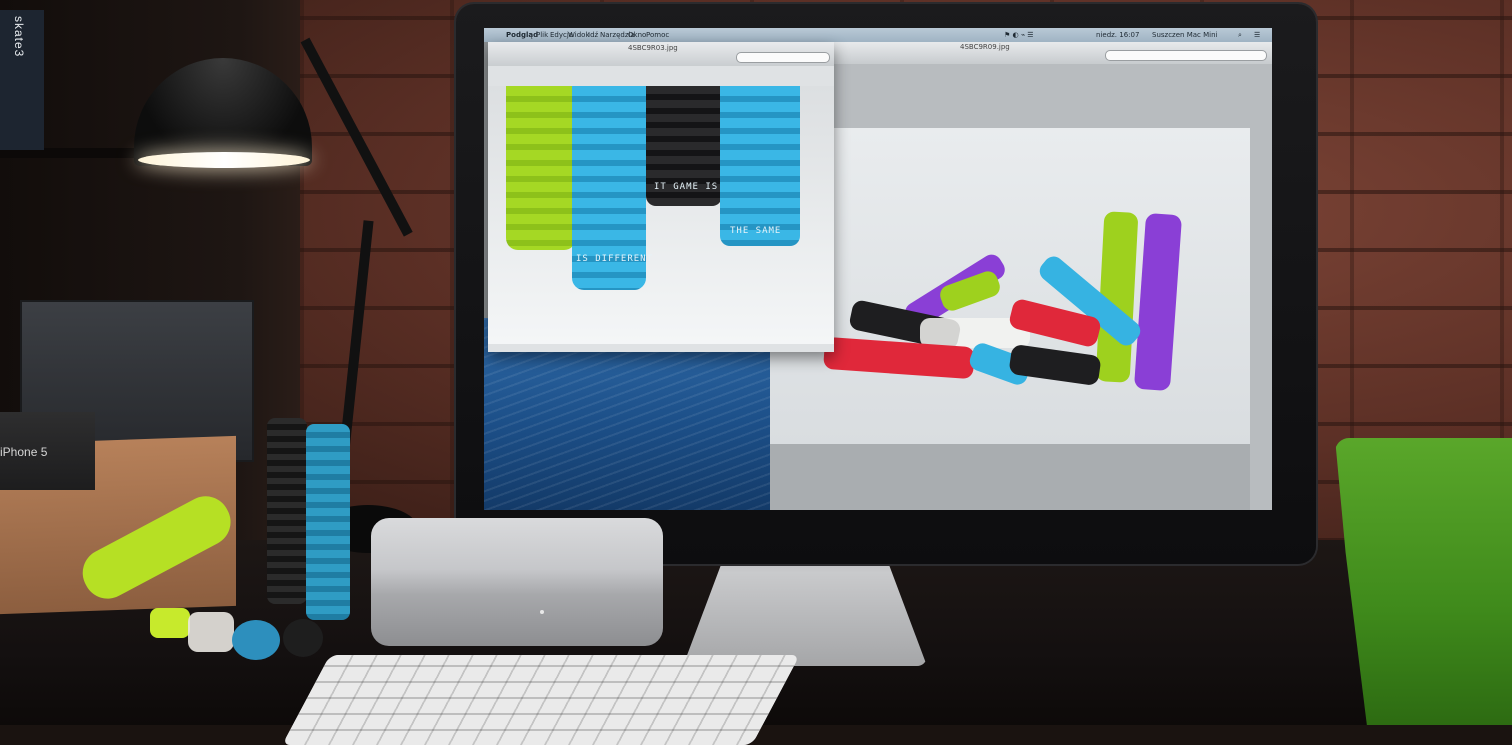  Describe the element at coordinates (19, 37) in the screenshot. I see `game-case-label: skate3` at that location.